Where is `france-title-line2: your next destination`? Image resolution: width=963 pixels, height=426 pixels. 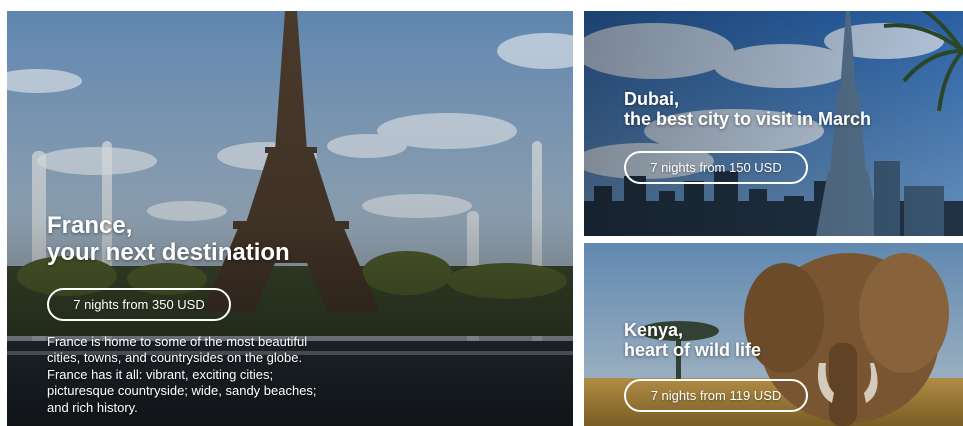
france-title-line2: your next destination is located at coordinates (168, 252).